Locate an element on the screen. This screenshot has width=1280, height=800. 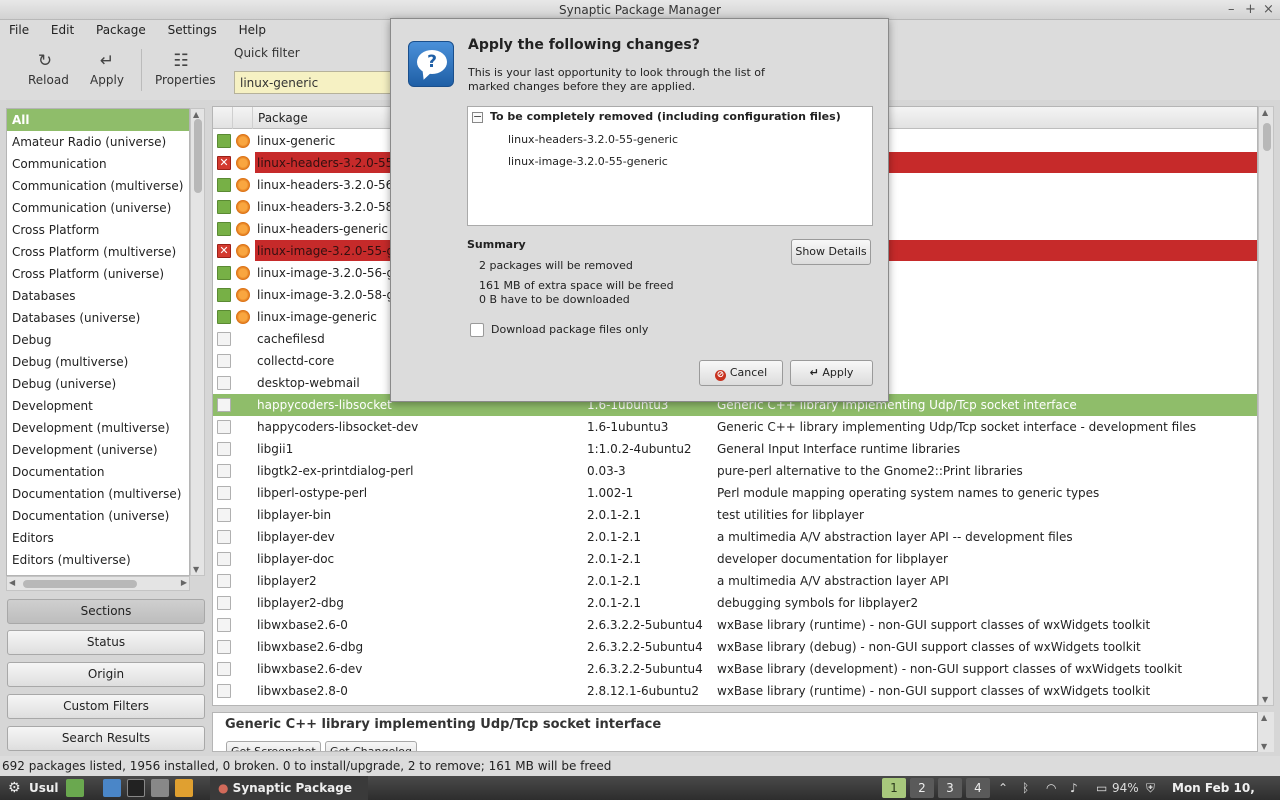
get-changelog-button: Get Changelog is located at coordinates (371, 746).